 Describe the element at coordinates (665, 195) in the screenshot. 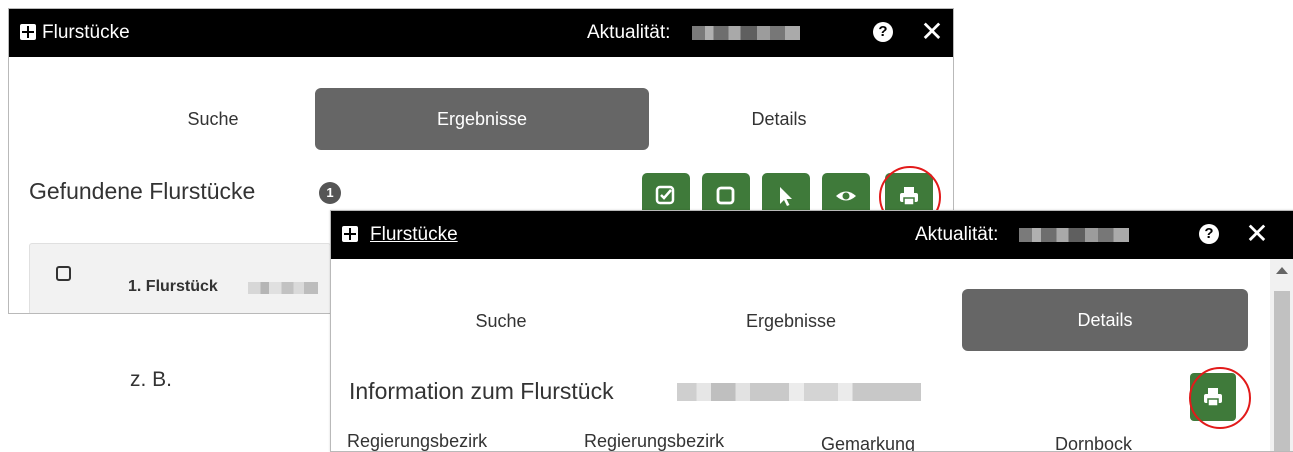

I see `check-square-icon` at that location.